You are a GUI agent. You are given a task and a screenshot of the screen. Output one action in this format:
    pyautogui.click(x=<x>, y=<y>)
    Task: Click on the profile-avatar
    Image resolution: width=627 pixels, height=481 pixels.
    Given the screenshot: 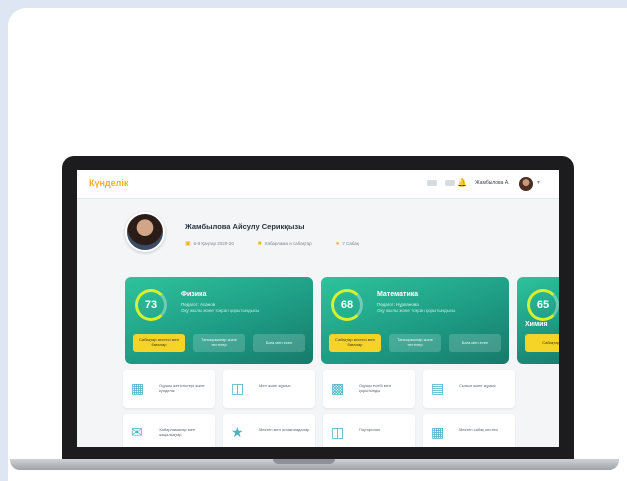 What is the action you would take?
    pyautogui.click(x=145, y=232)
    